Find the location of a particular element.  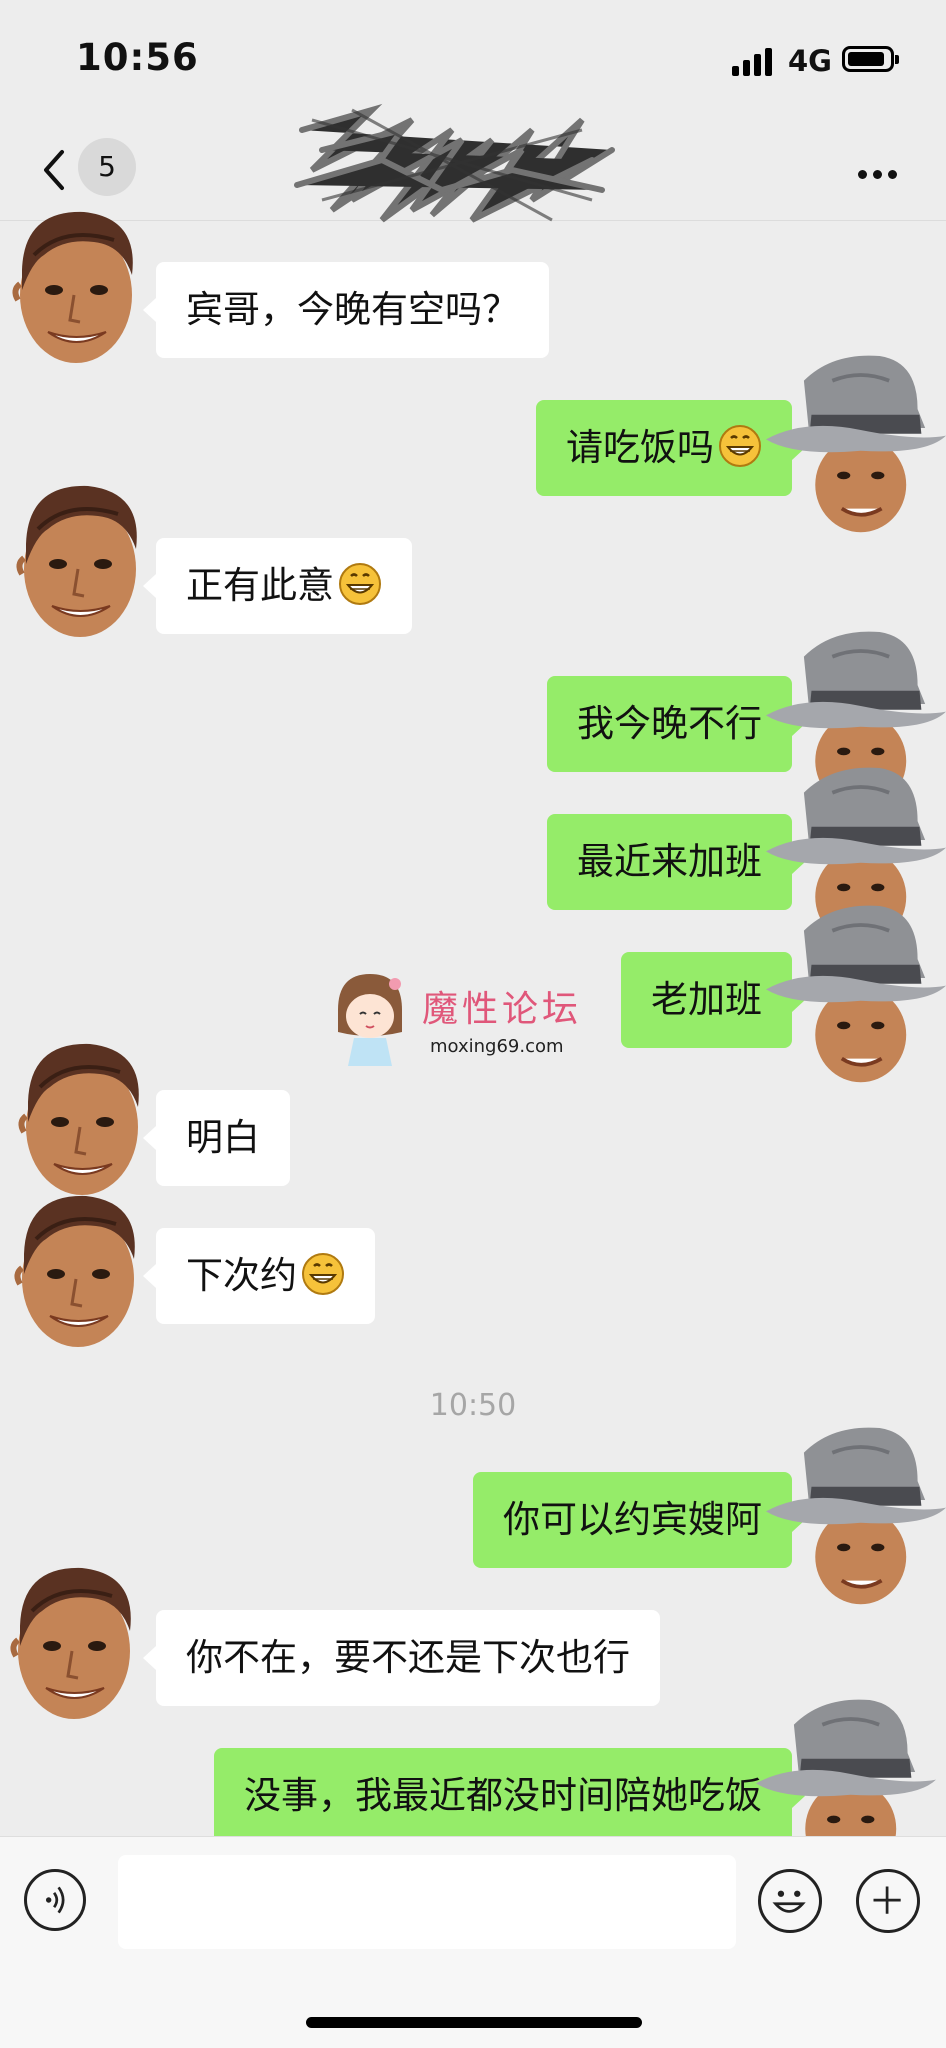

watermark-title: 魔性论坛 is located at coordinates (502, 1009).